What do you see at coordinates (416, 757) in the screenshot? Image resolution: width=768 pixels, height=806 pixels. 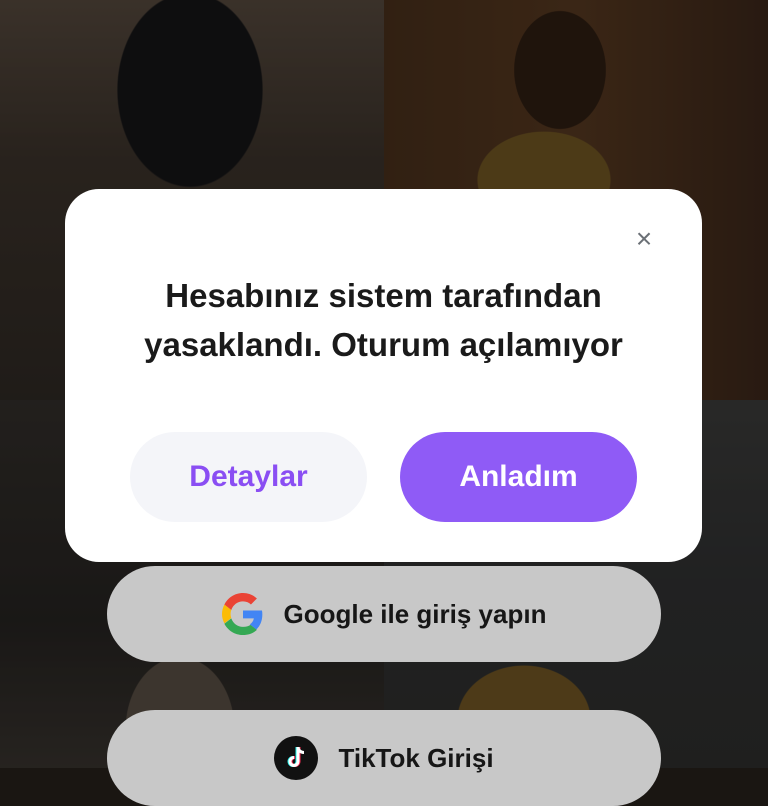 I see `tiktok-login-label: TikTok Girişi` at bounding box center [416, 757].